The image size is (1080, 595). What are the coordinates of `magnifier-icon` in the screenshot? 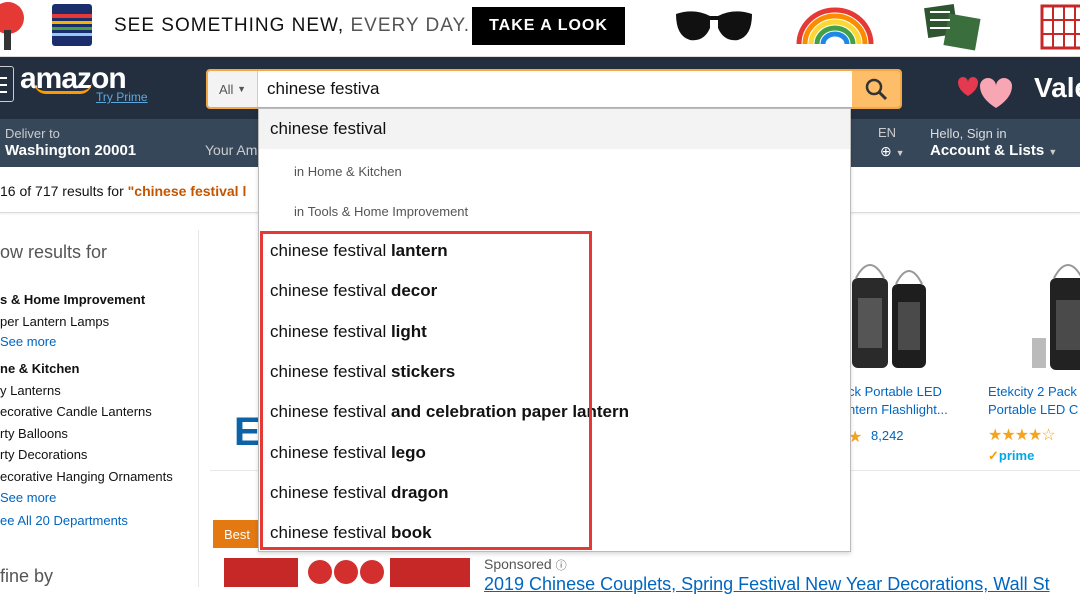 It's located at (876, 89).